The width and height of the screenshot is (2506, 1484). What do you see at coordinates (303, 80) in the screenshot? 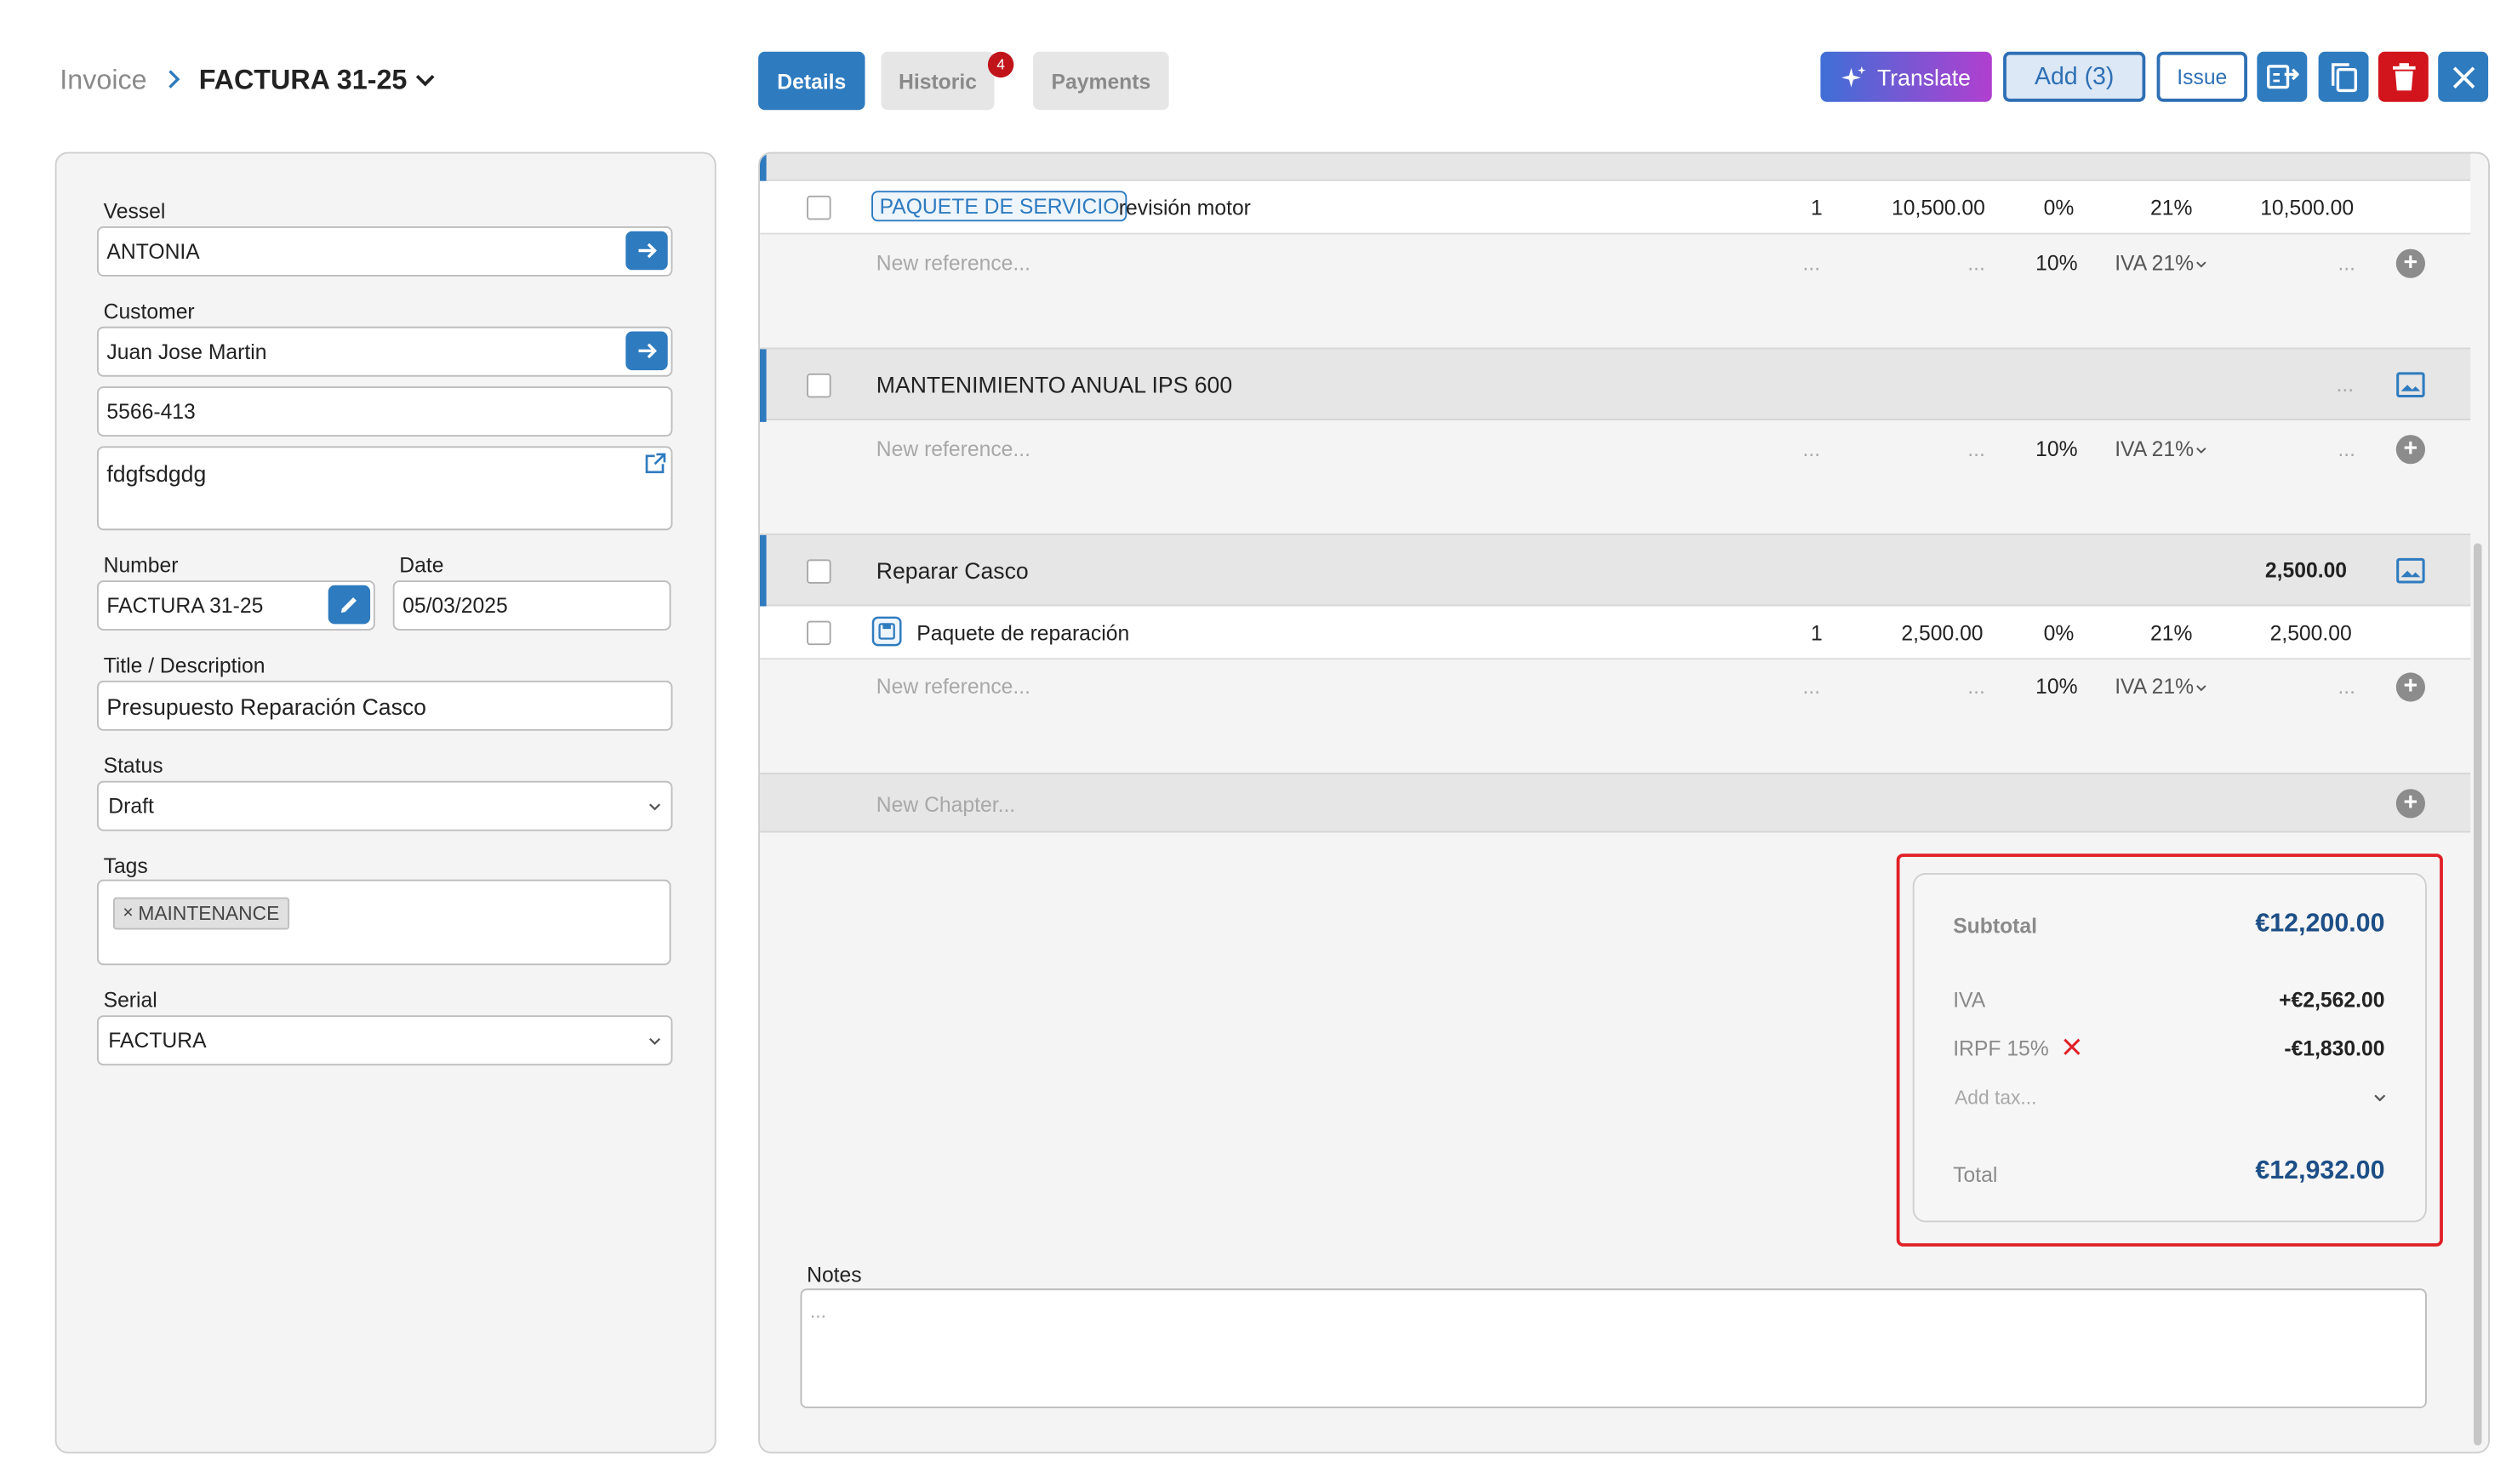
I see `page-title: FACTURA 31-25` at bounding box center [303, 80].